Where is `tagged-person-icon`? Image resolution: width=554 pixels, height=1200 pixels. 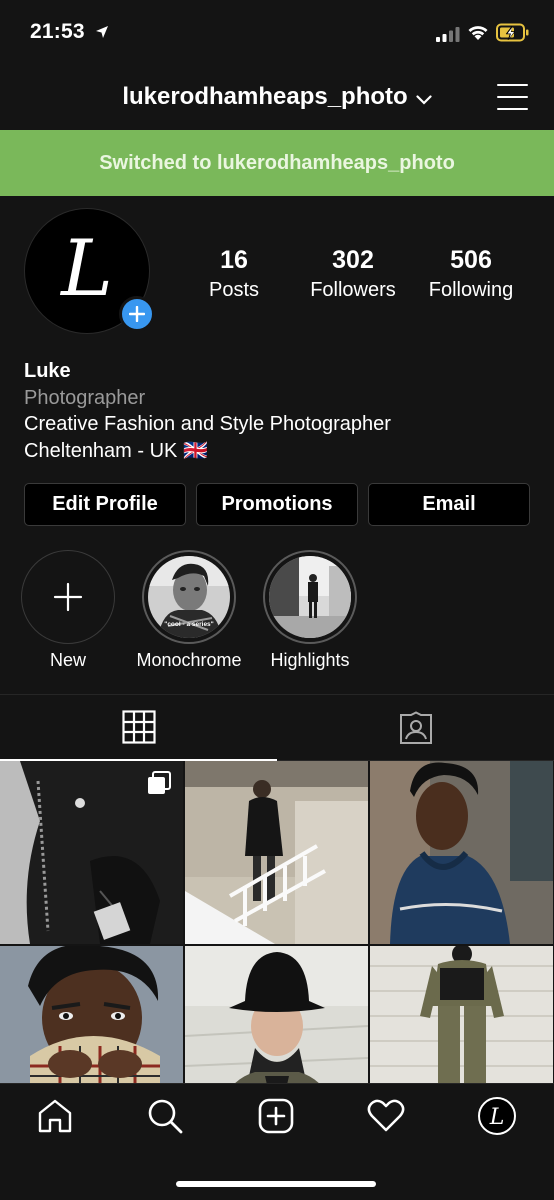
tagged-person-icon is located at coordinates (415, 727).